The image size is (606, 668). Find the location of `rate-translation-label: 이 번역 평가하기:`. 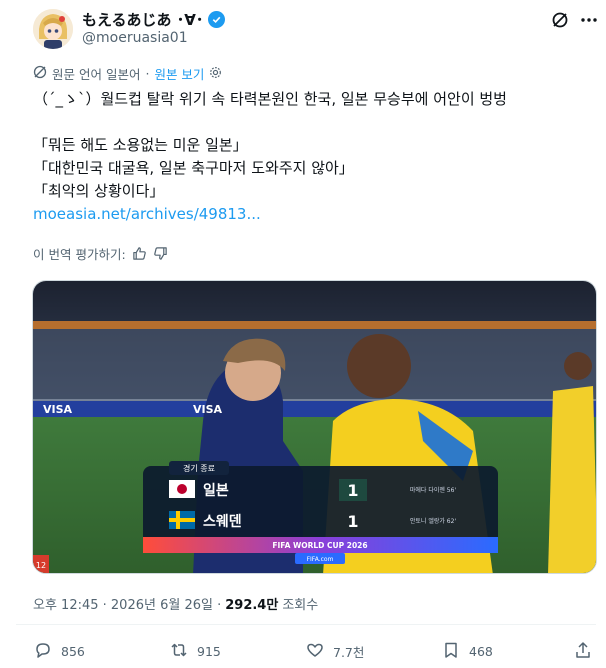

rate-translation-label: 이 번역 평가하기: is located at coordinates (79, 254).